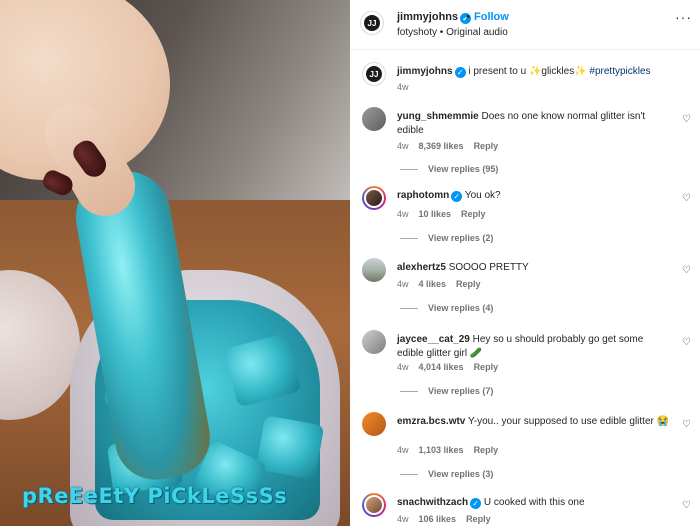 The height and width of the screenshot is (526, 700). Describe the element at coordinates (452, 32) in the screenshot. I see `audio-subline: fotyshoty • Original audio` at that location.